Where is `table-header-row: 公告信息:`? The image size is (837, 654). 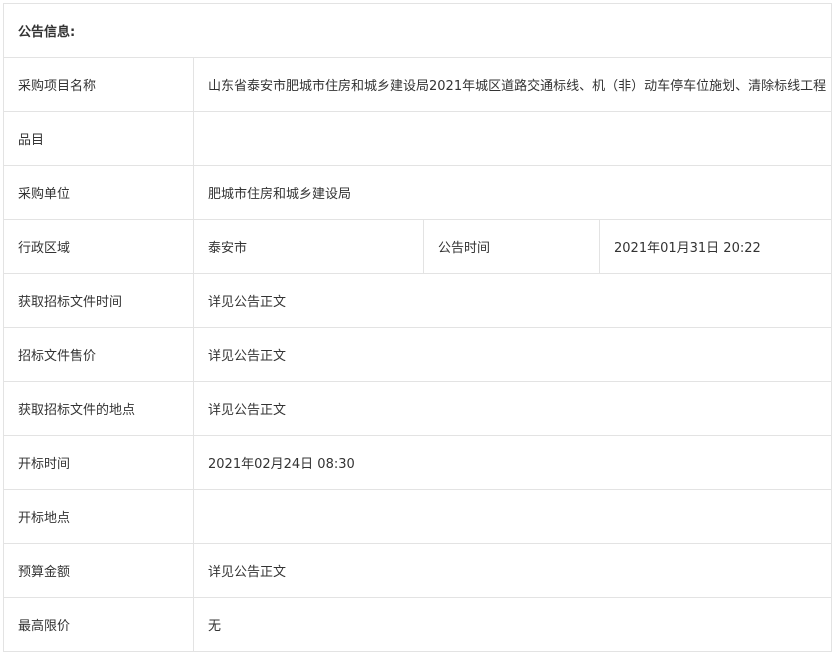 table-header-row: 公告信息: is located at coordinates (417, 30).